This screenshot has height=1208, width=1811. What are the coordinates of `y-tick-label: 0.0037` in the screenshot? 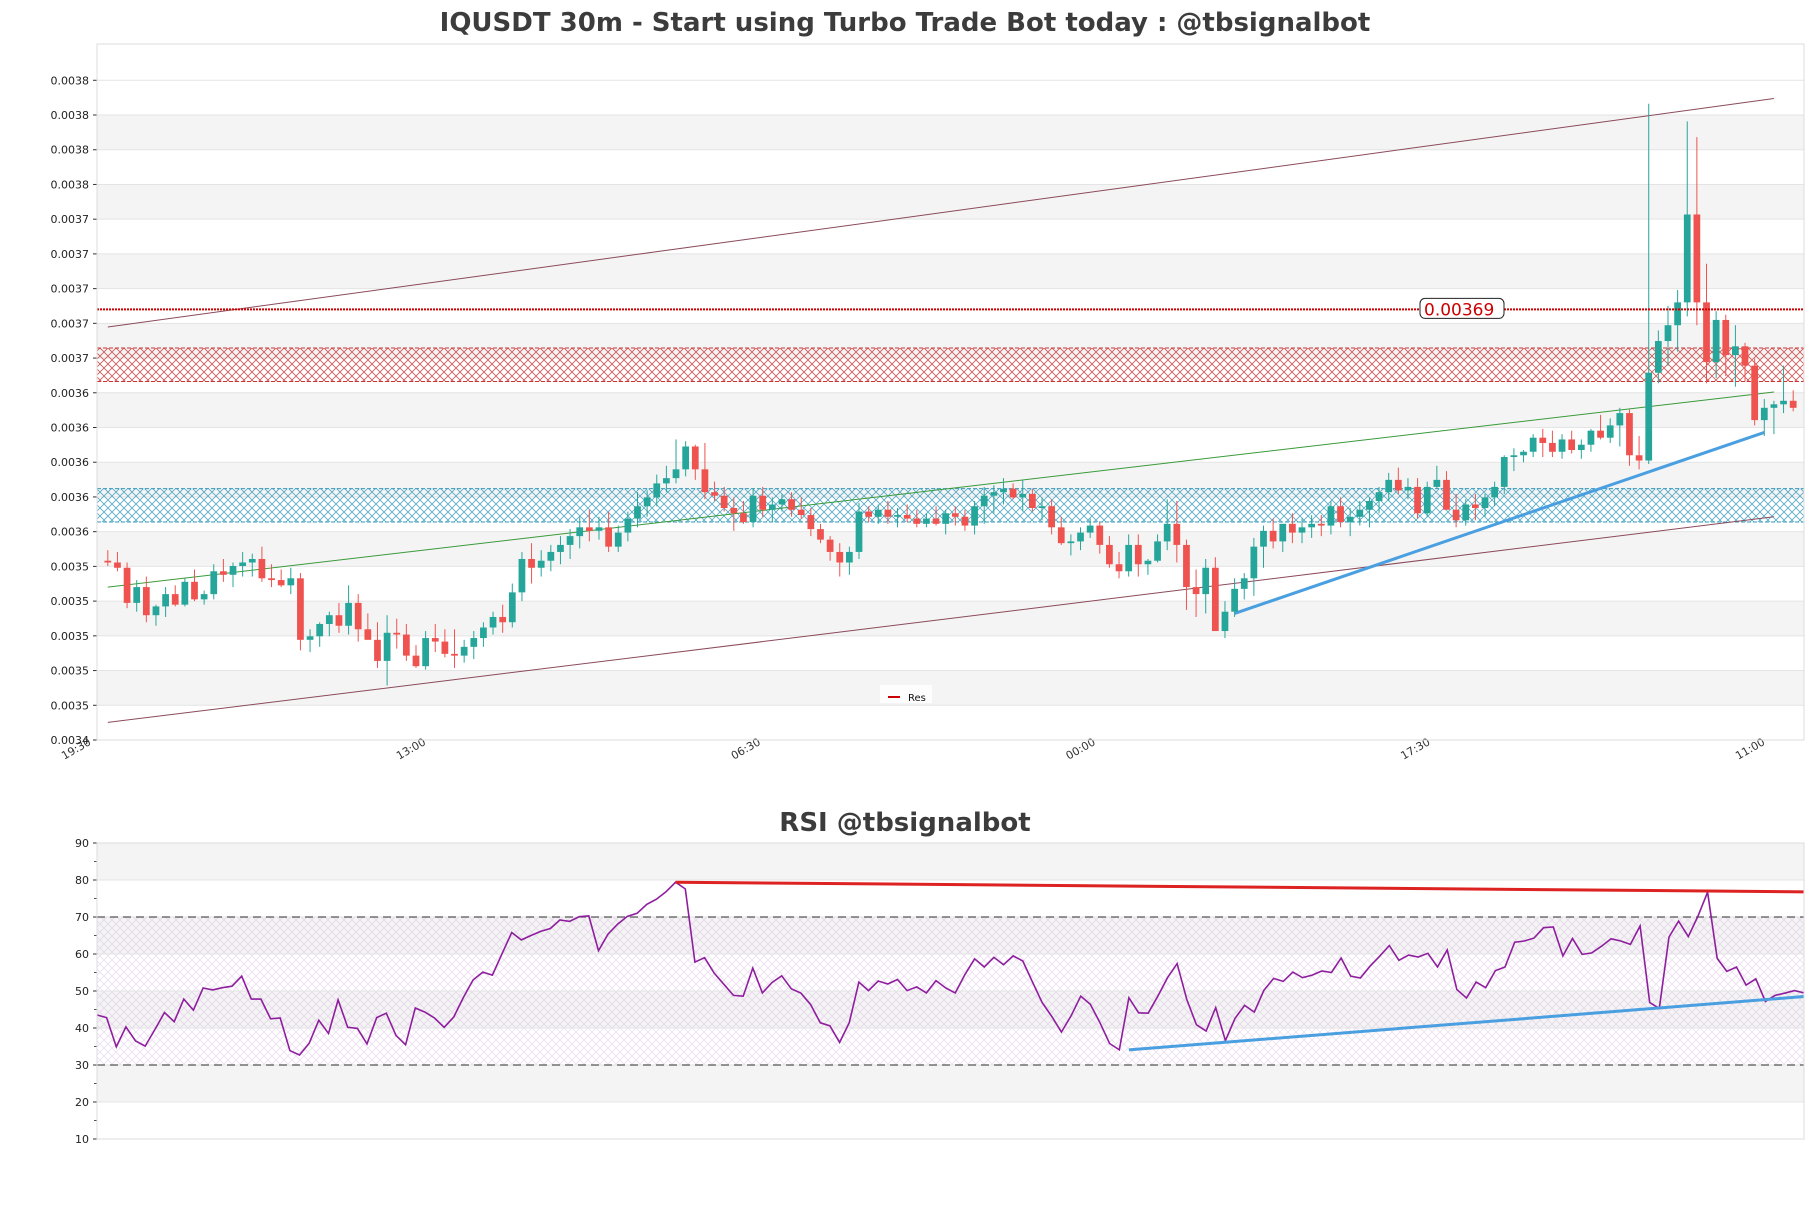 It's located at (70, 323).